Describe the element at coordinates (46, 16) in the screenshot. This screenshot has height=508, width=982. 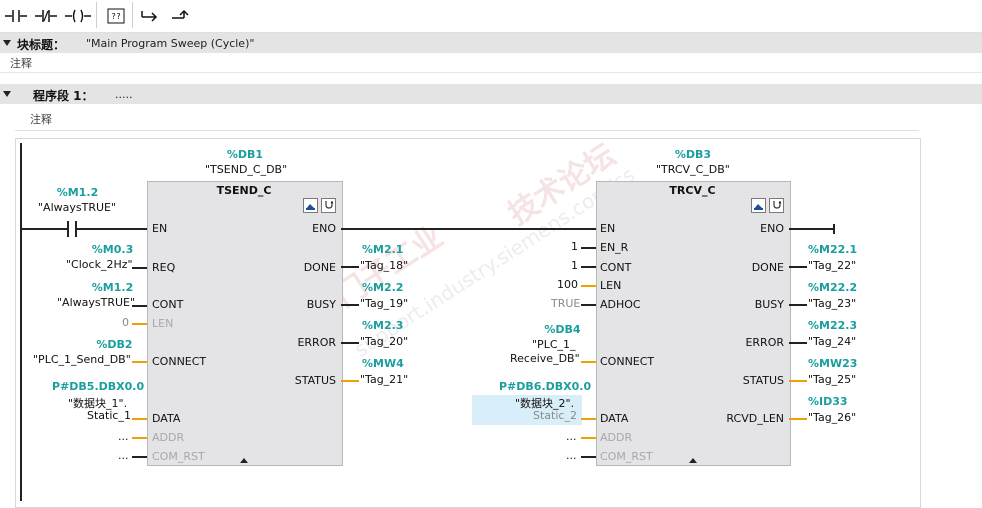
I see `nc-contact-icon` at that location.